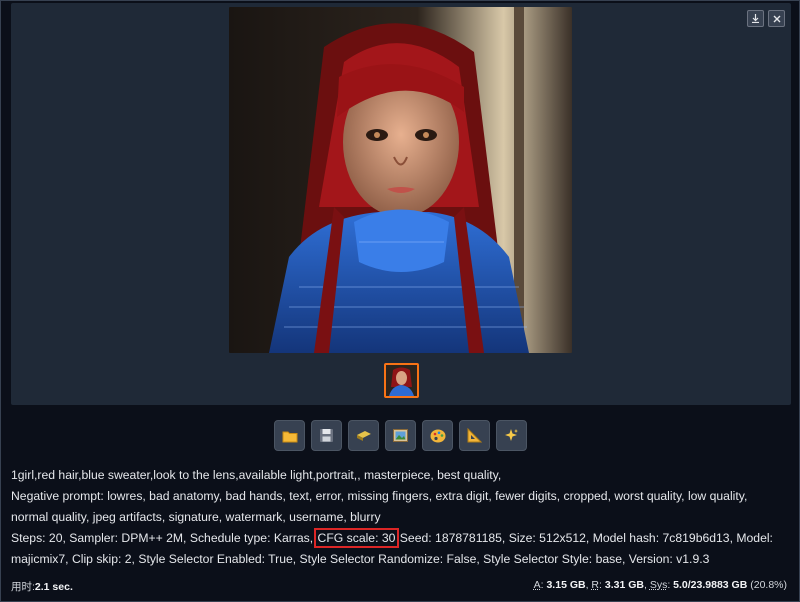 The image size is (800, 602). Describe the element at coordinates (768, 585) in the screenshot. I see `sys-percent: (20.8%)` at that location.